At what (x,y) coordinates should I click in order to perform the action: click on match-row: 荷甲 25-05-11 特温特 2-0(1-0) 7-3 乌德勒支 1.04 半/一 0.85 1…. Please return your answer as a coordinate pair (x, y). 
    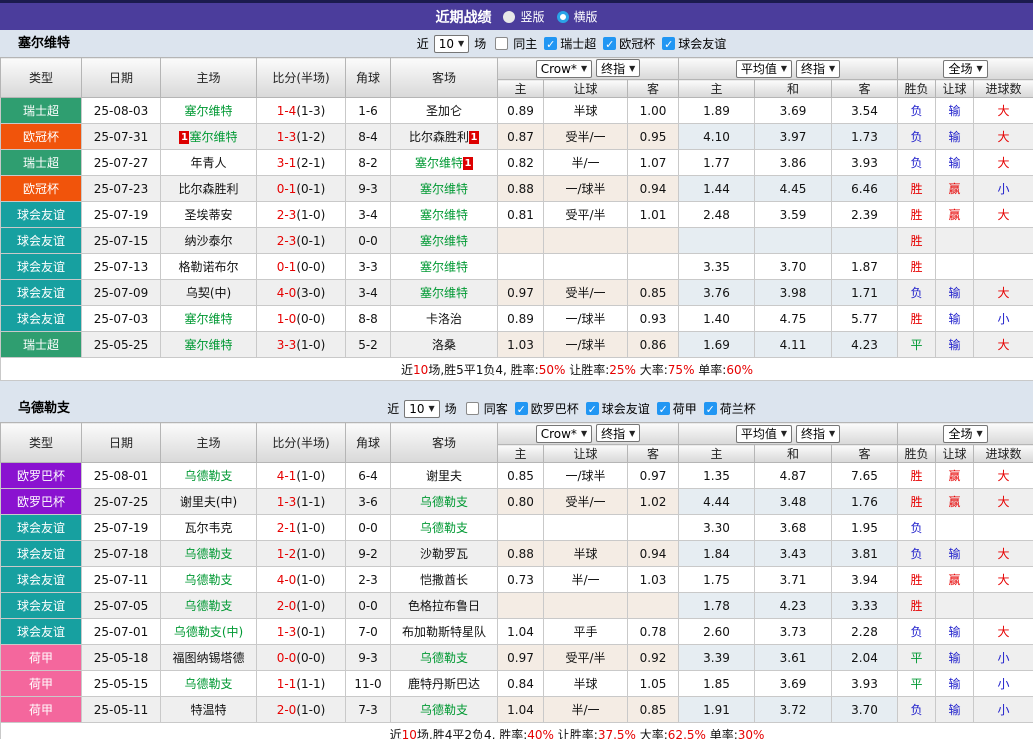
    Looking at the image, I should click on (516, 709).